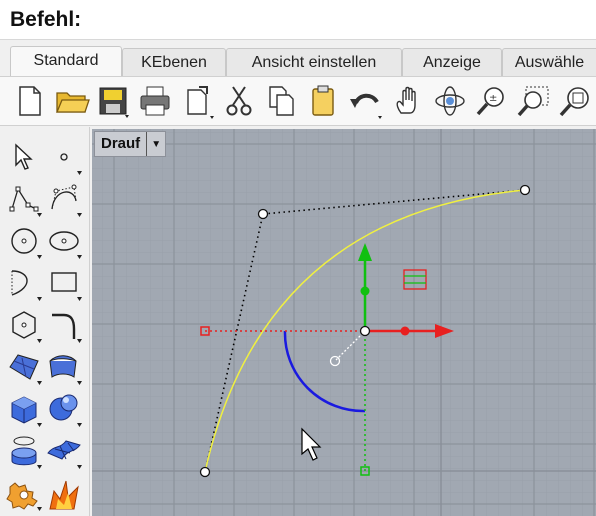 This screenshot has height=516, width=596. I want to click on cut-icon, so click(239, 101).